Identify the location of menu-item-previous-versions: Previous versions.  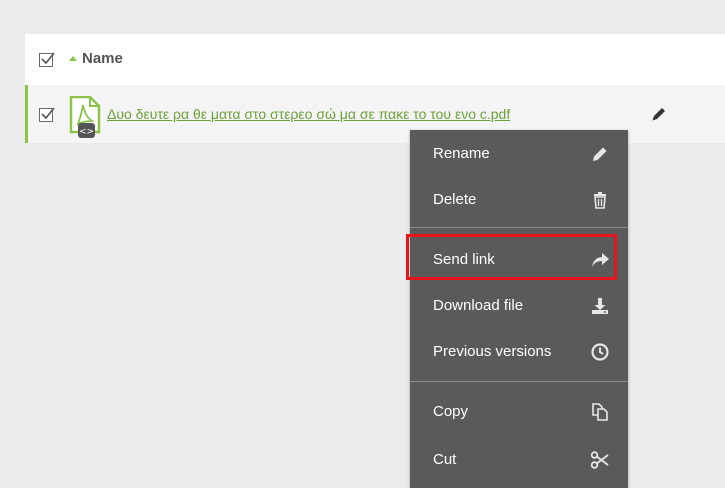
(519, 352).